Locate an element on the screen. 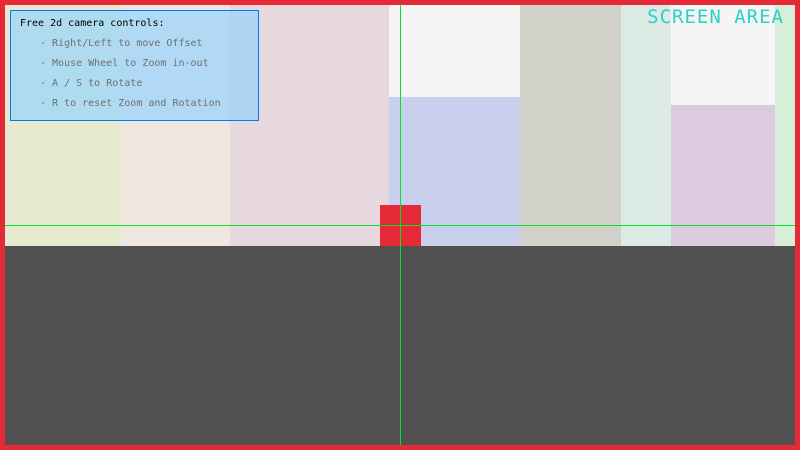  crosshair-horizontal-line is located at coordinates (400, 225).